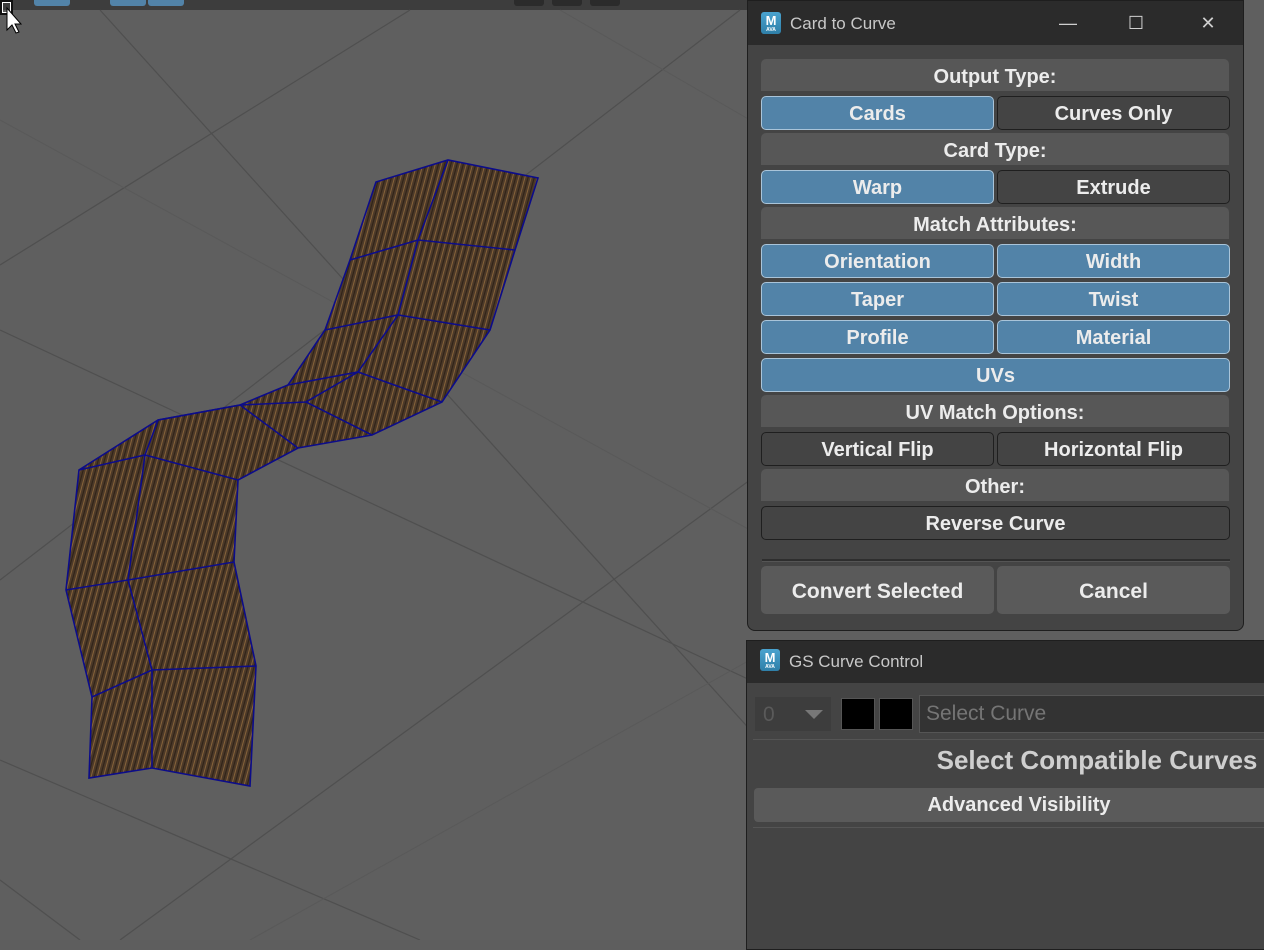 The height and width of the screenshot is (950, 1264). Describe the element at coordinates (995, 411) in the screenshot. I see `uv-match-options-label: UV Match Options:` at that location.